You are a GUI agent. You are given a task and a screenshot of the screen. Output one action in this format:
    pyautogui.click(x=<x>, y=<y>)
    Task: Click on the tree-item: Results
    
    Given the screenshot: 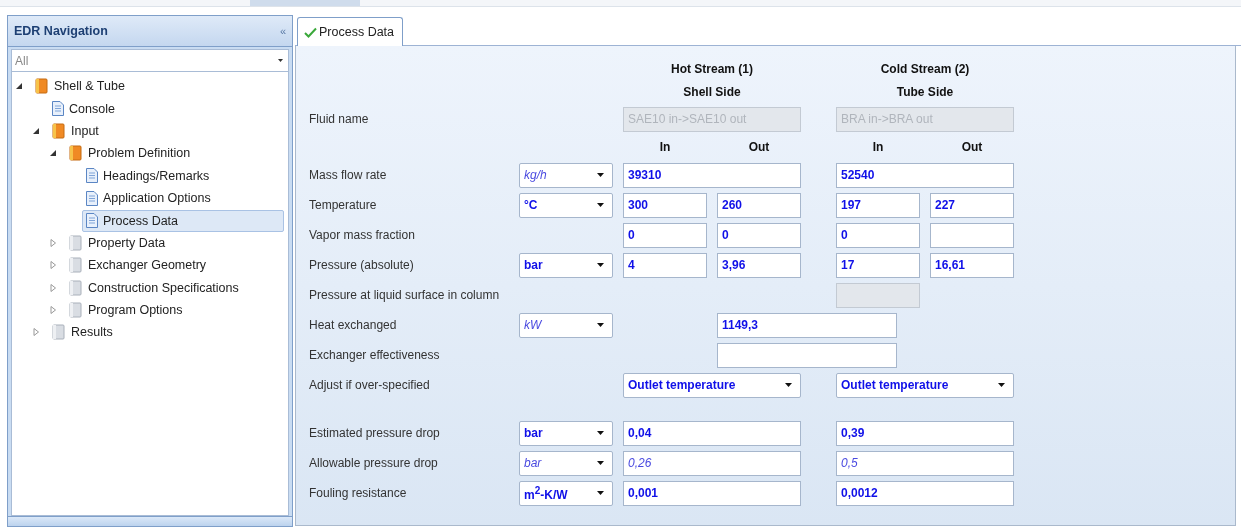 What is the action you would take?
    pyautogui.click(x=82, y=332)
    